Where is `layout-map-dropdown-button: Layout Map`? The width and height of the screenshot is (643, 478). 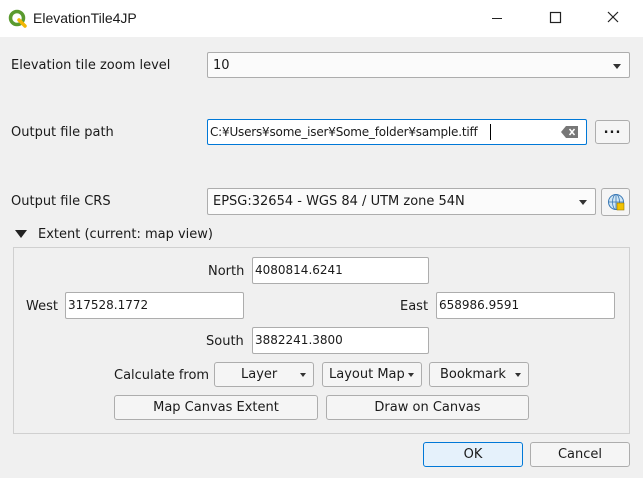
layout-map-dropdown-button: Layout Map is located at coordinates (372, 374).